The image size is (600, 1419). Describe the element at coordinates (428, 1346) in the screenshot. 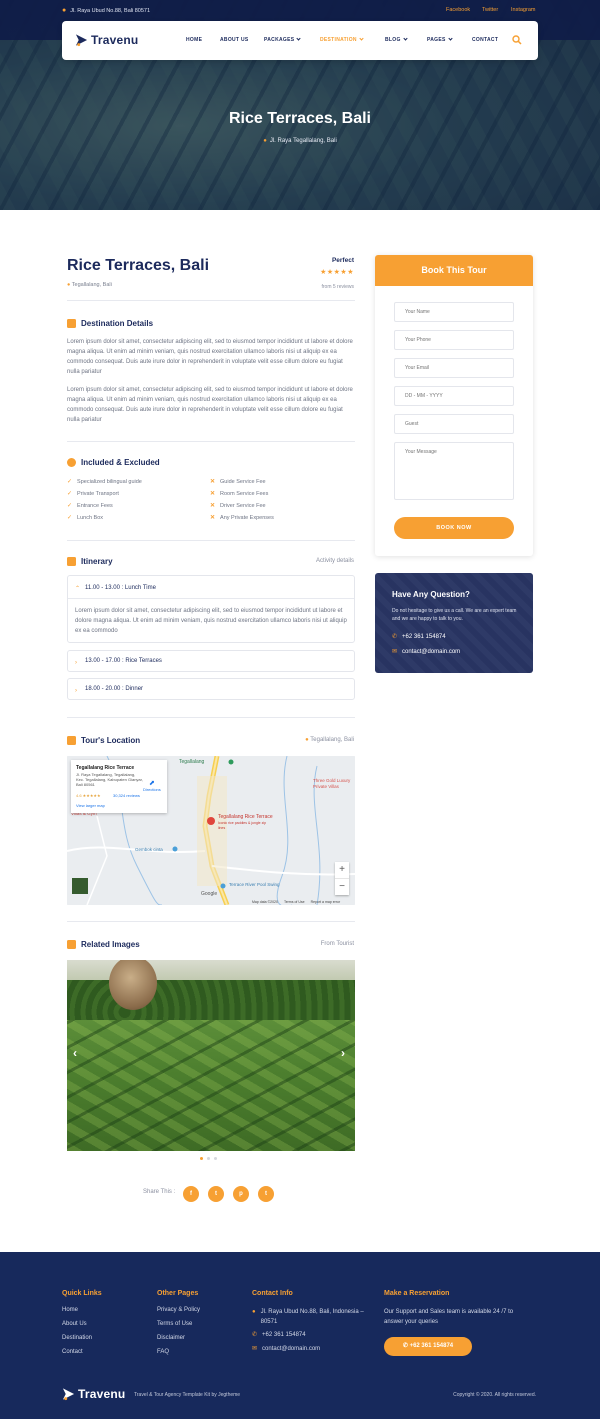

I see `call-button: ✆ +62 361 154874` at that location.